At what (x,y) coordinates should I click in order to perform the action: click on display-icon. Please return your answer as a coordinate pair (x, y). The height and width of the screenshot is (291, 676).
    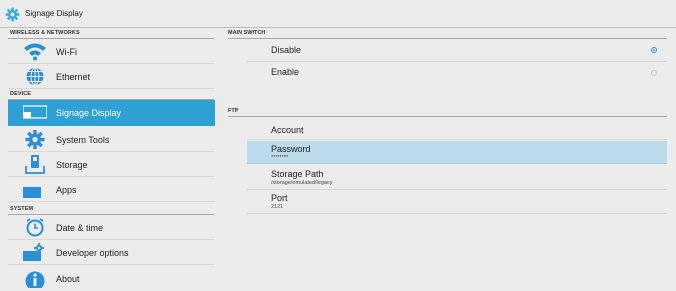
    Looking at the image, I should click on (35, 112).